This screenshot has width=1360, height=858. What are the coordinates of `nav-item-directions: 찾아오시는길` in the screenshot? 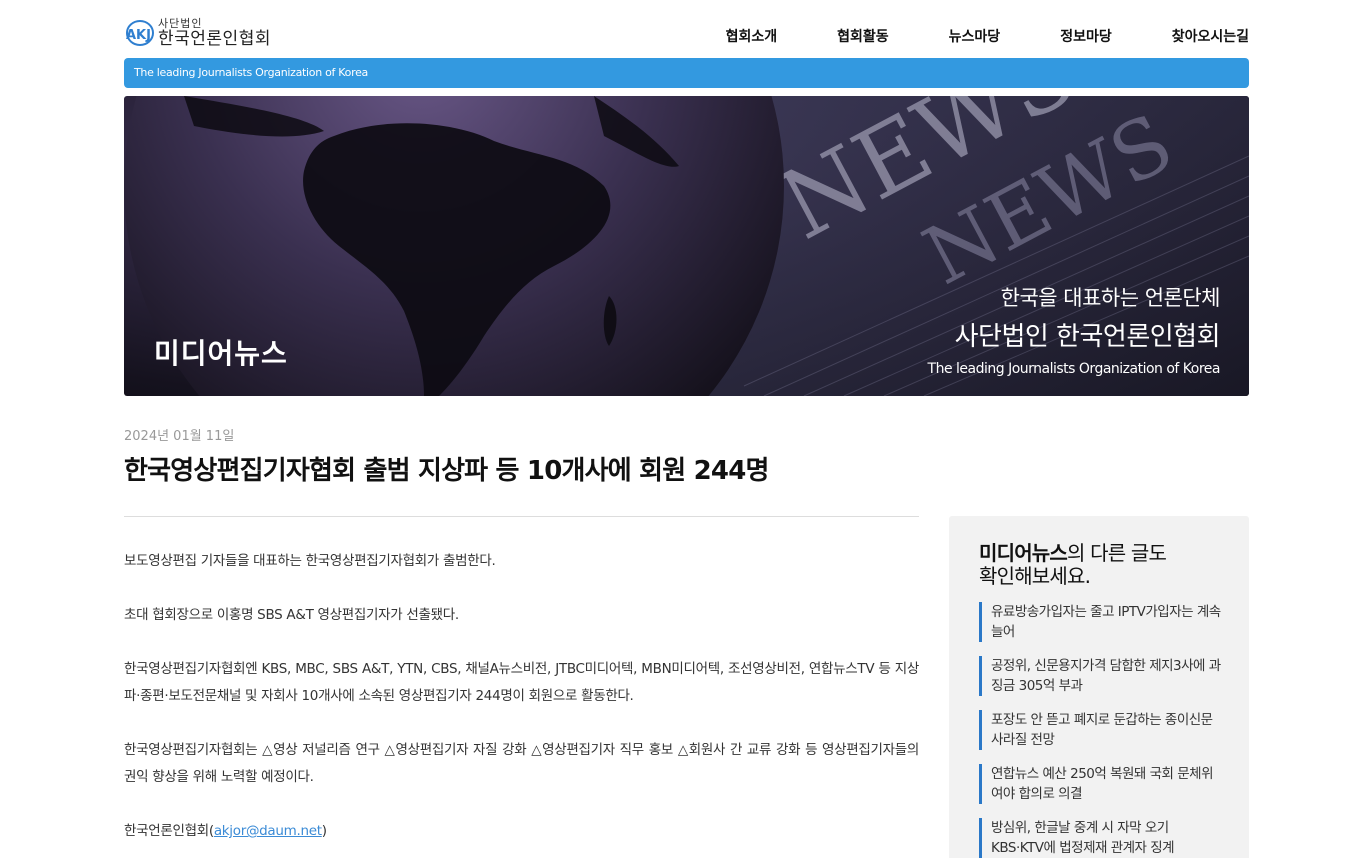 It's located at (1210, 36).